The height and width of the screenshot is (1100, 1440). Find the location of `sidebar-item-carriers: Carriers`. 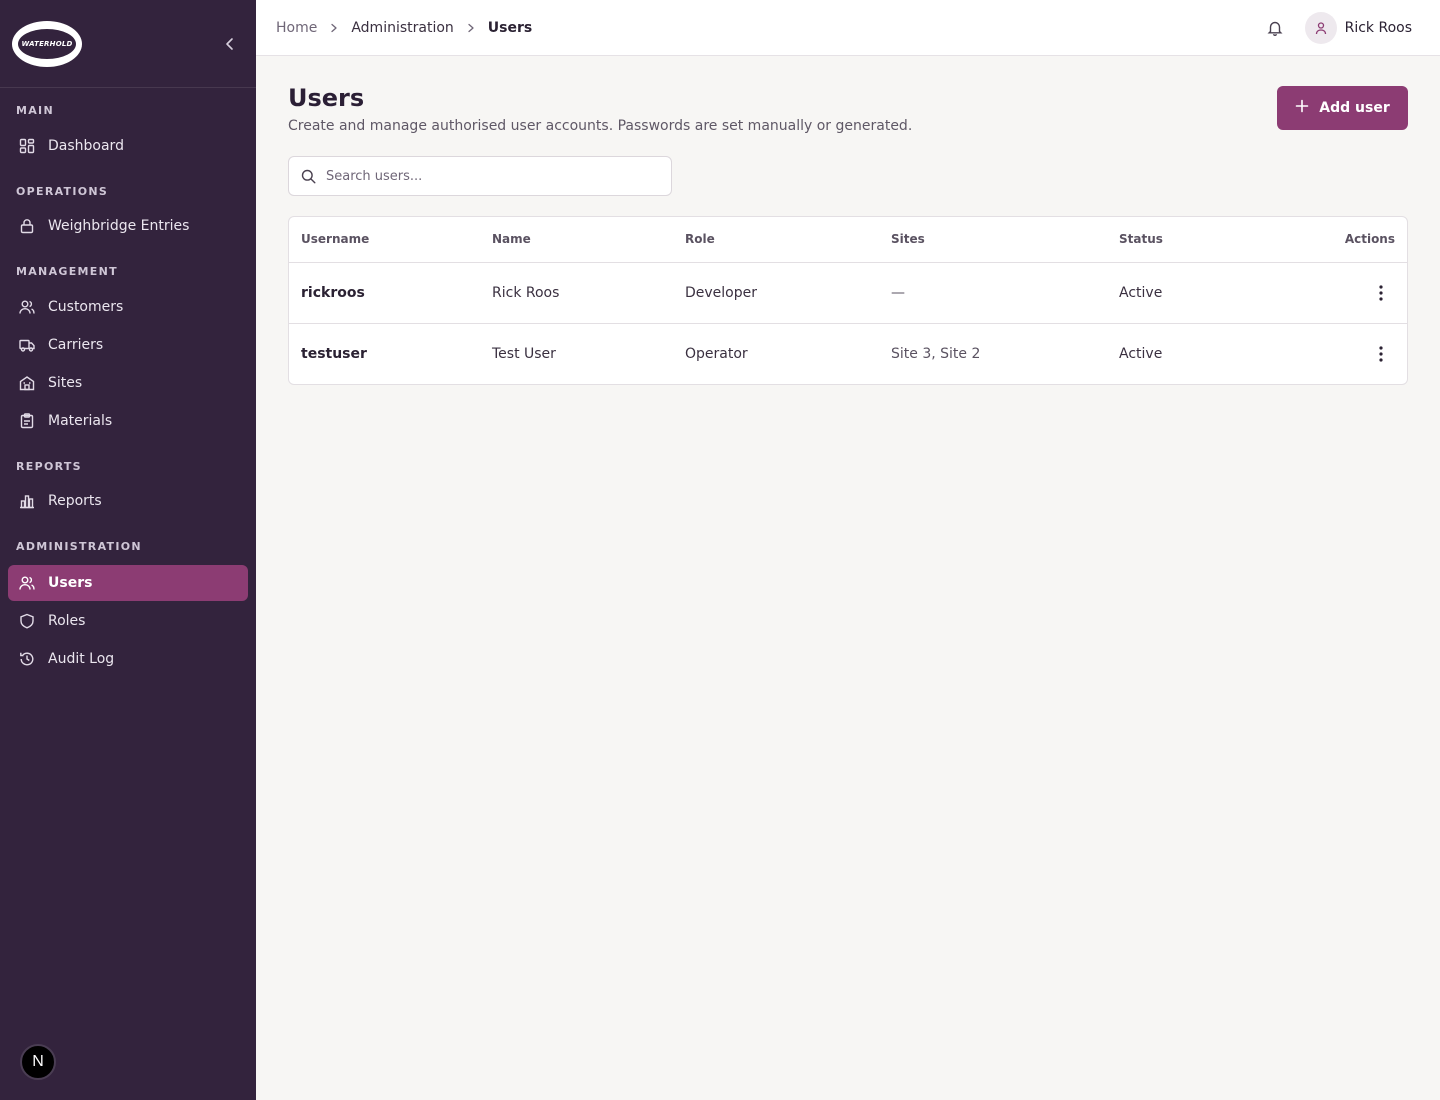

sidebar-item-carriers: Carriers is located at coordinates (128, 345).